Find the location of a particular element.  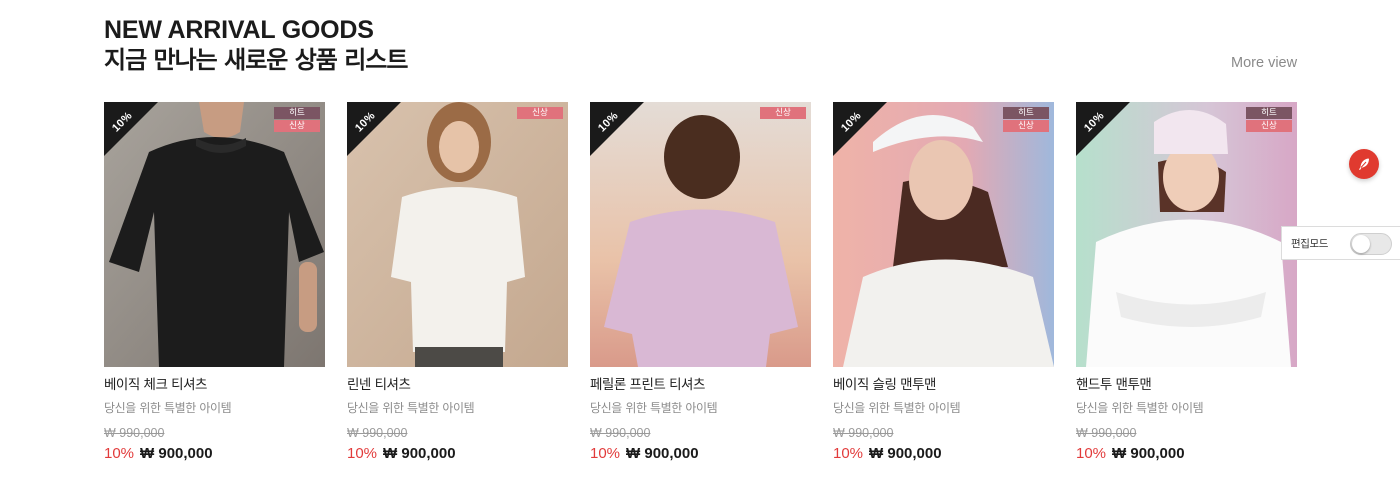

feather-icon is located at coordinates (1364, 164).